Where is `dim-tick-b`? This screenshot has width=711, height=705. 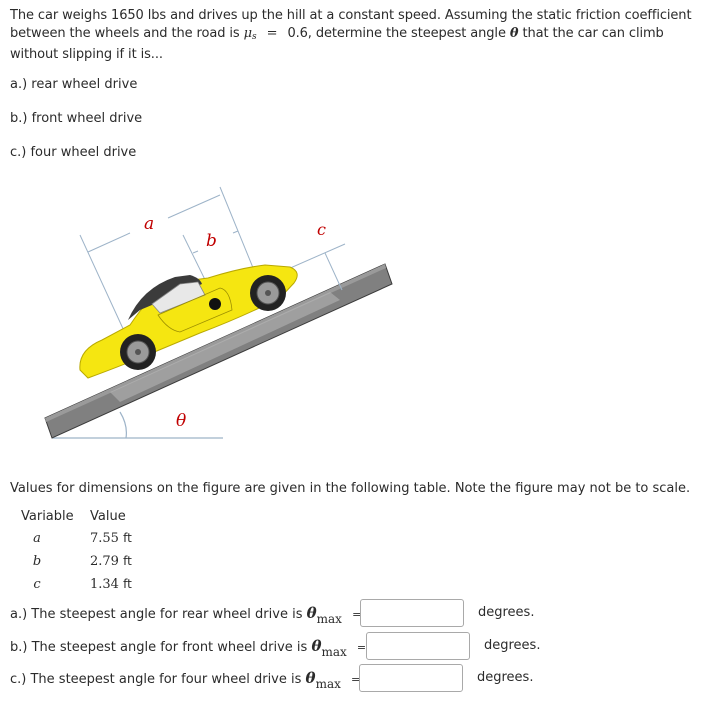
dim-tick-b is located at coordinates (195, 252).